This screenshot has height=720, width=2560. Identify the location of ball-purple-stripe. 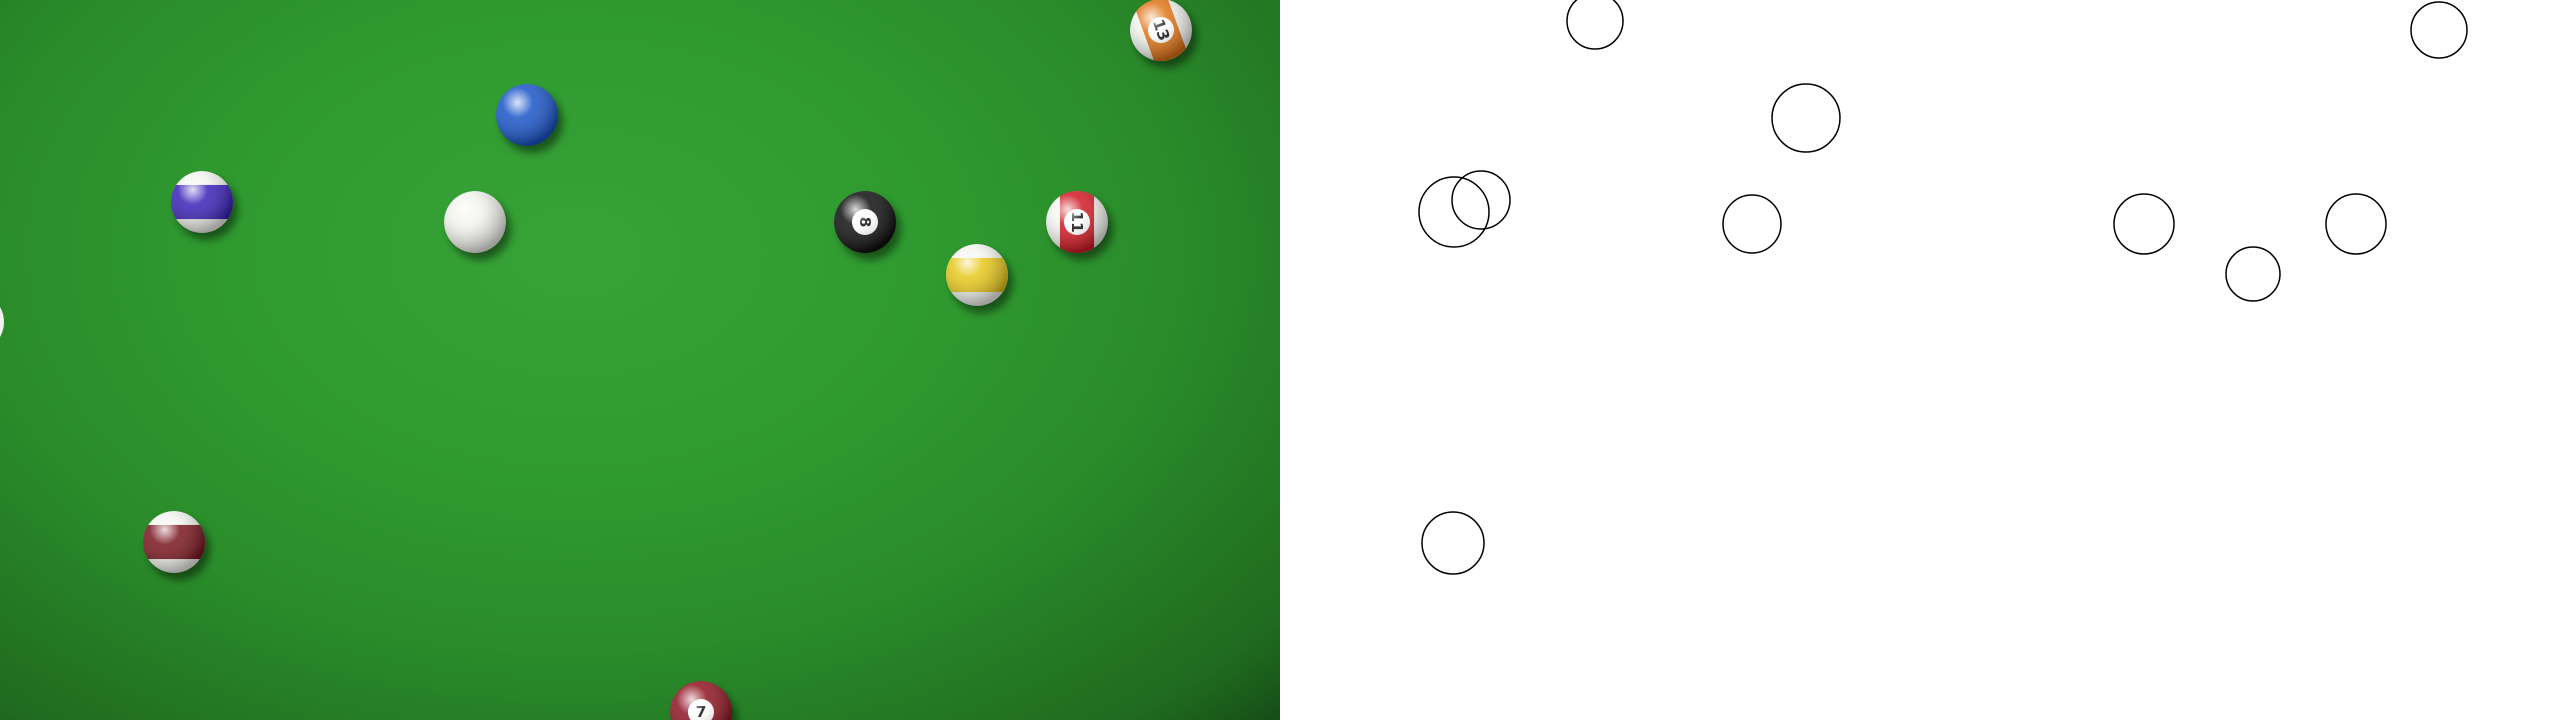
(204, 205).